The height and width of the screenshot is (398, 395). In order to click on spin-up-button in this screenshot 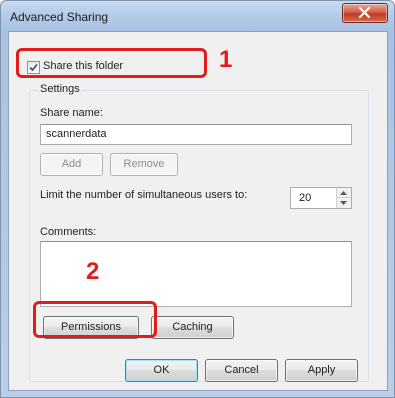, I will do `click(344, 193)`.